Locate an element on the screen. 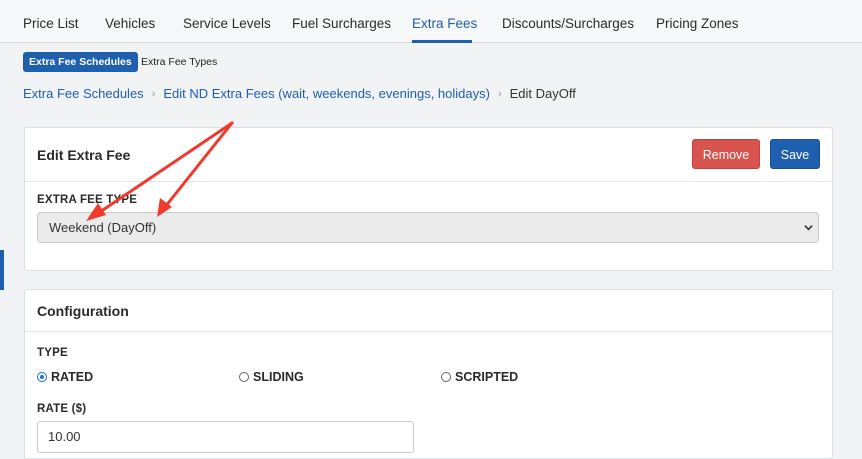 The width and height of the screenshot is (862, 459). remove-button: Remove is located at coordinates (726, 154).